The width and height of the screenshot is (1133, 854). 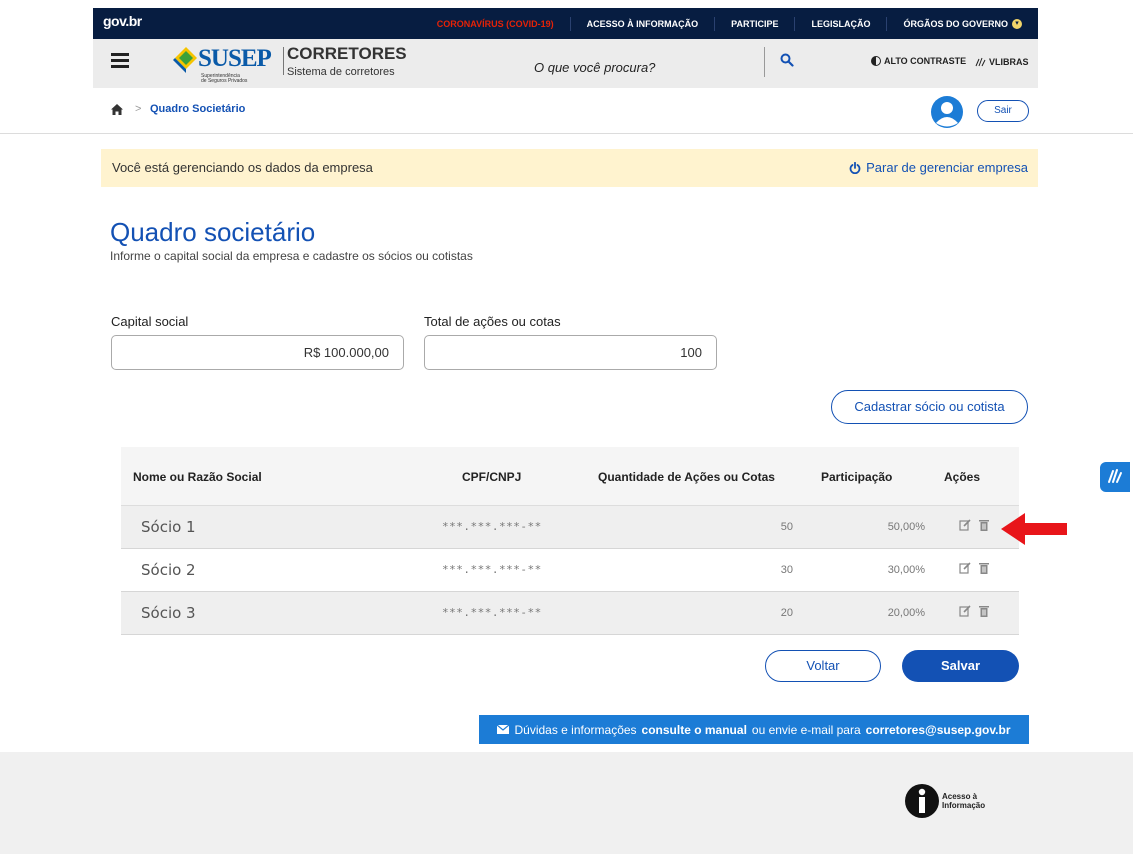 What do you see at coordinates (566, 803) in the screenshot?
I see `footer: Acesso à Informação` at bounding box center [566, 803].